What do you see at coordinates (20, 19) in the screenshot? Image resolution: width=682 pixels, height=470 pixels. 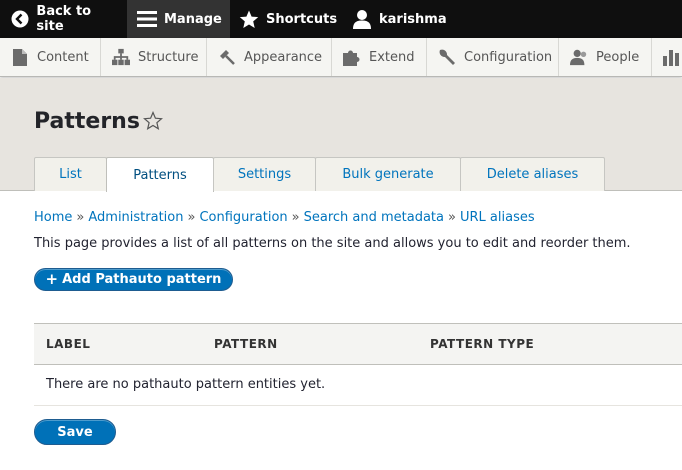 I see `back-arrow-icon` at bounding box center [20, 19].